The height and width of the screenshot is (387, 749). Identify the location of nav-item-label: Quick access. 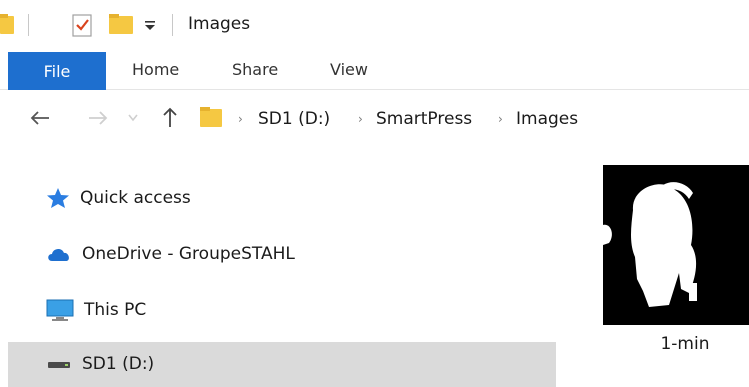
(135, 198).